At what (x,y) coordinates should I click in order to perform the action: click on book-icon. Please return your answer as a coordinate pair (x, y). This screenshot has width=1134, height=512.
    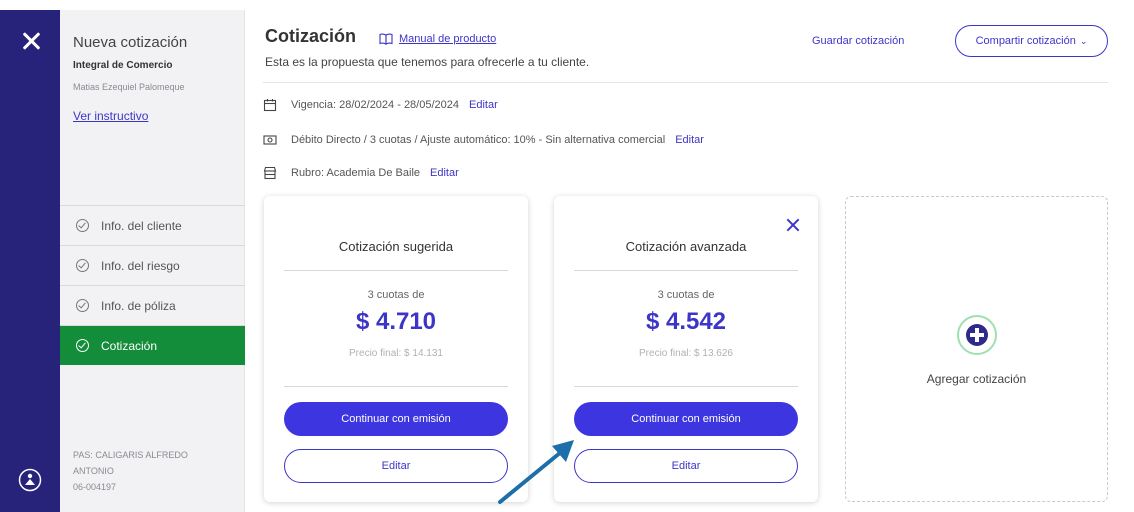
    Looking at the image, I should click on (386, 39).